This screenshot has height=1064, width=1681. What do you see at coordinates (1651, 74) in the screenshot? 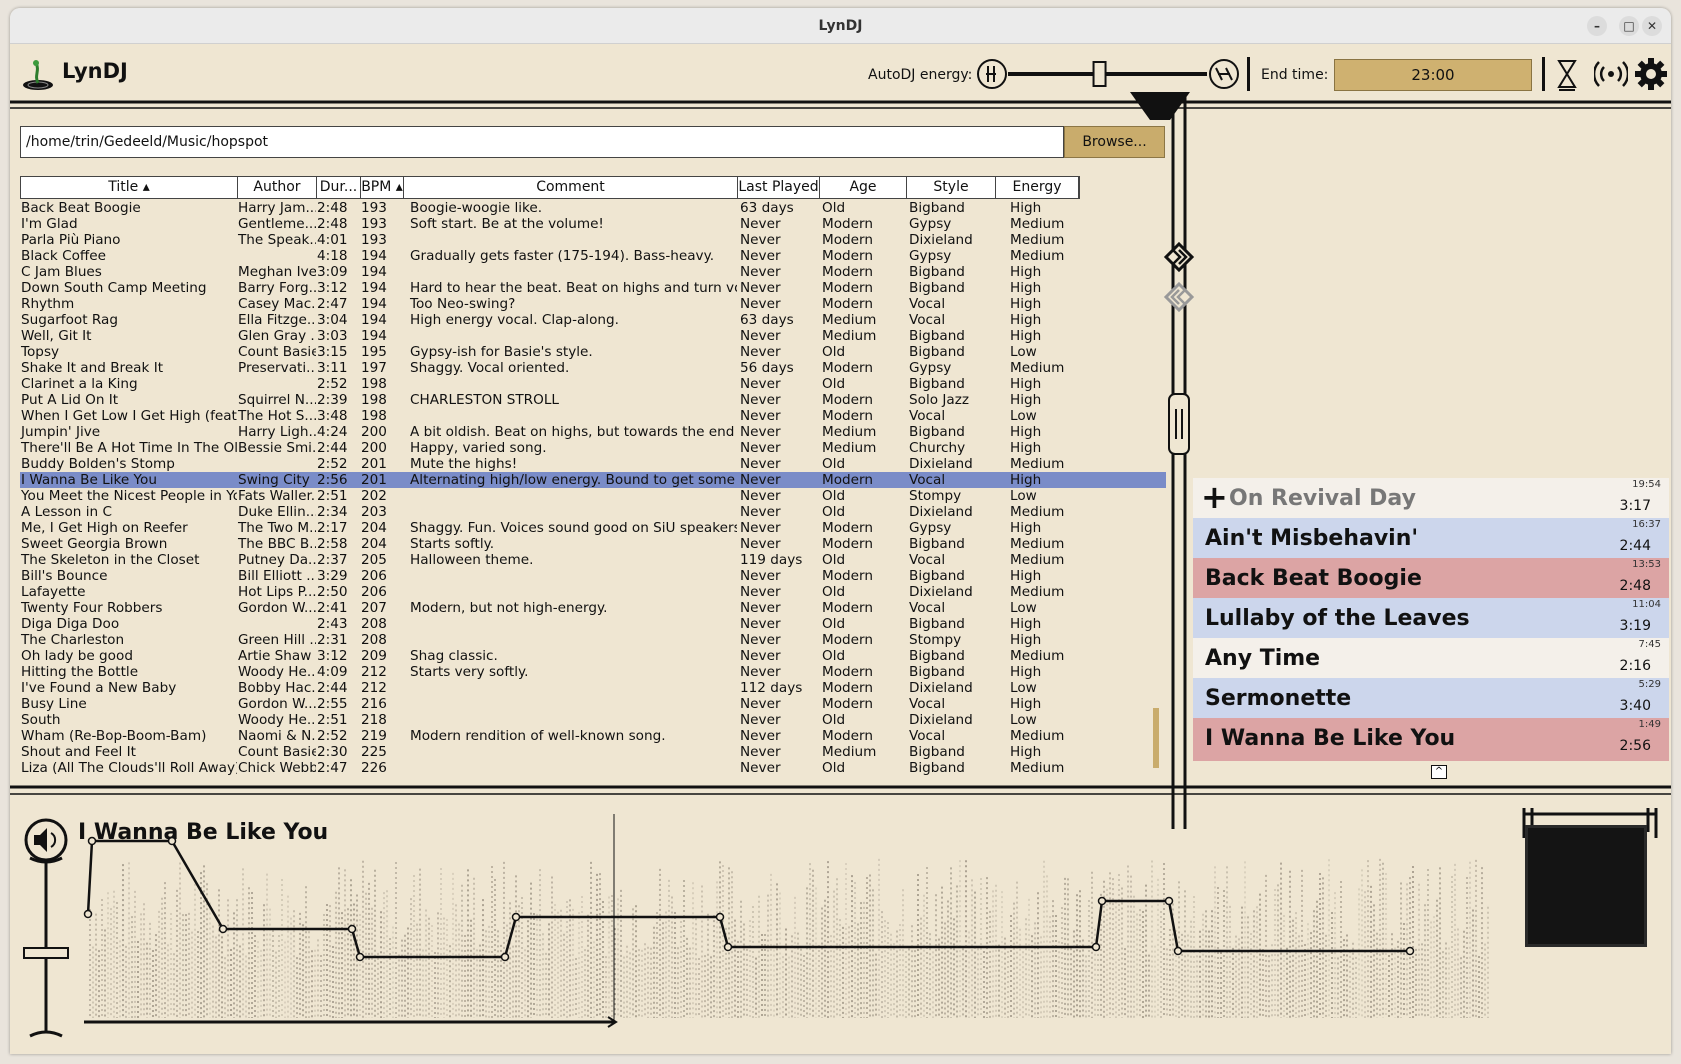
I see `gear-icon` at bounding box center [1651, 74].